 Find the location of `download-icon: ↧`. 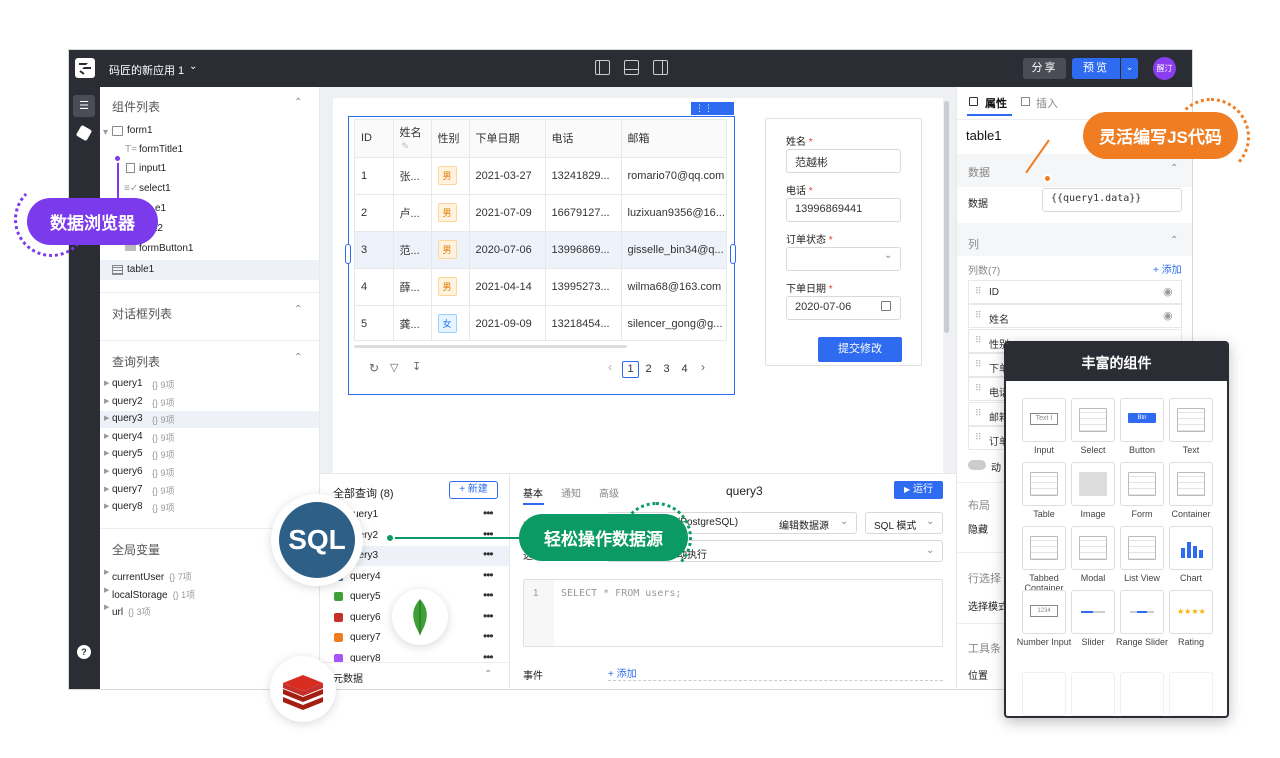

download-icon: ↧ is located at coordinates (416, 366).